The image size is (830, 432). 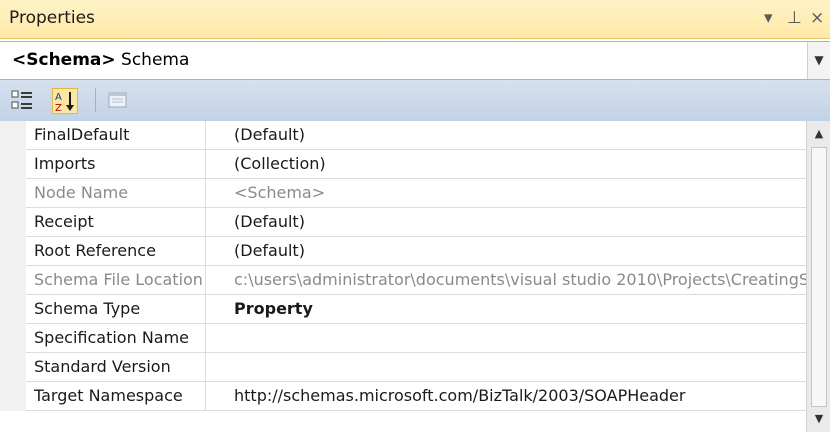 I want to click on alphabetical-sort-icon: A Z, so click(x=65, y=101).